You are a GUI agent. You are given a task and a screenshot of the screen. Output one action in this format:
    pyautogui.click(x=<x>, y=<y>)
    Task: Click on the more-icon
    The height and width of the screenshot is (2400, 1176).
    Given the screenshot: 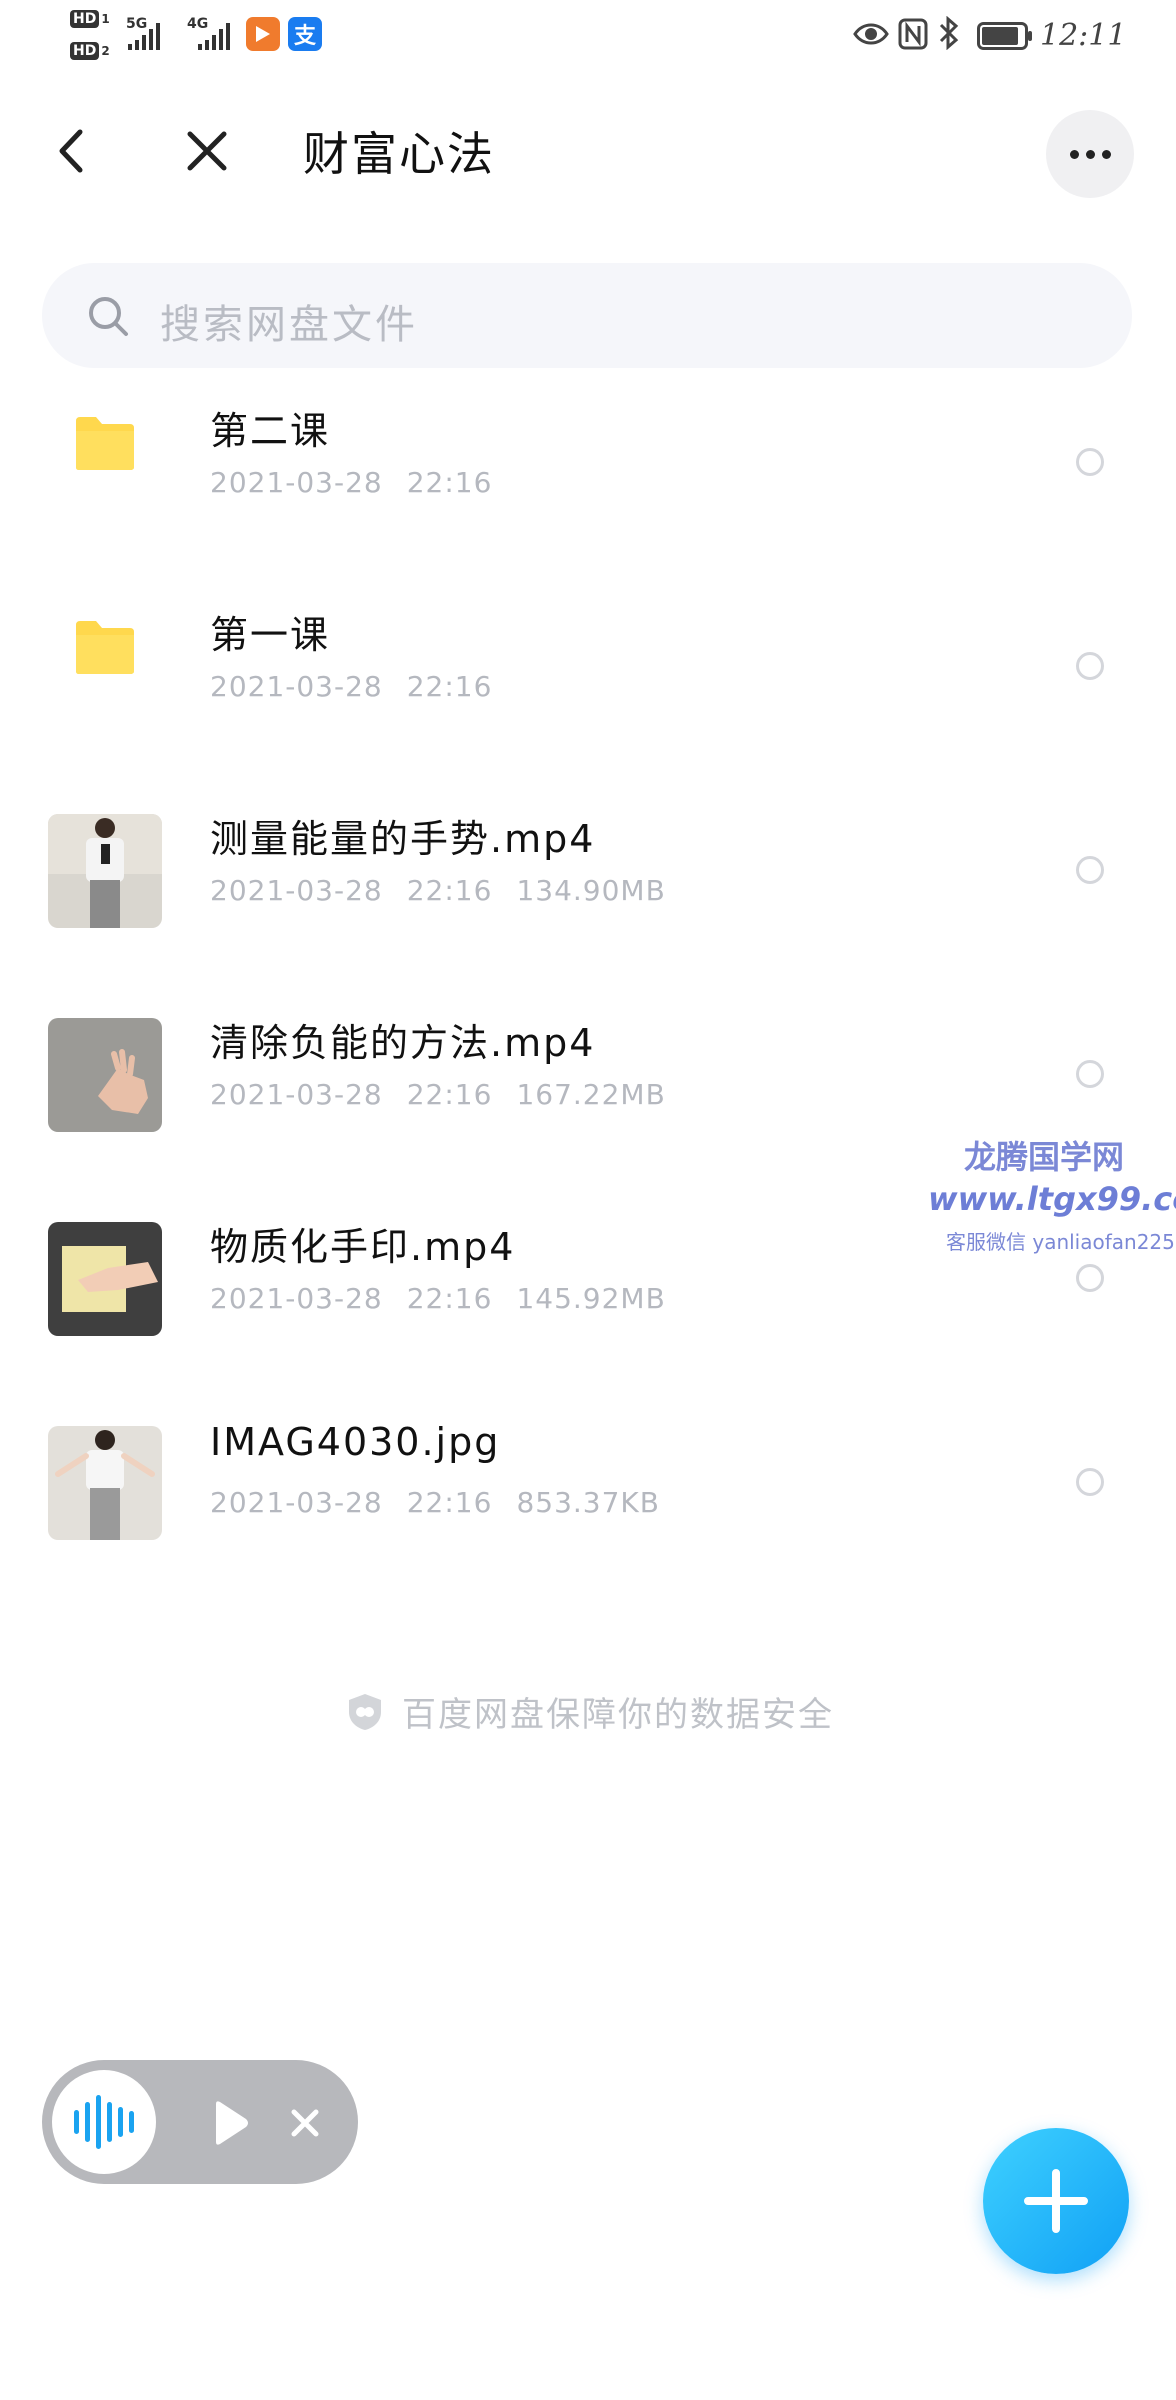 What is the action you would take?
    pyautogui.click(x=1090, y=154)
    